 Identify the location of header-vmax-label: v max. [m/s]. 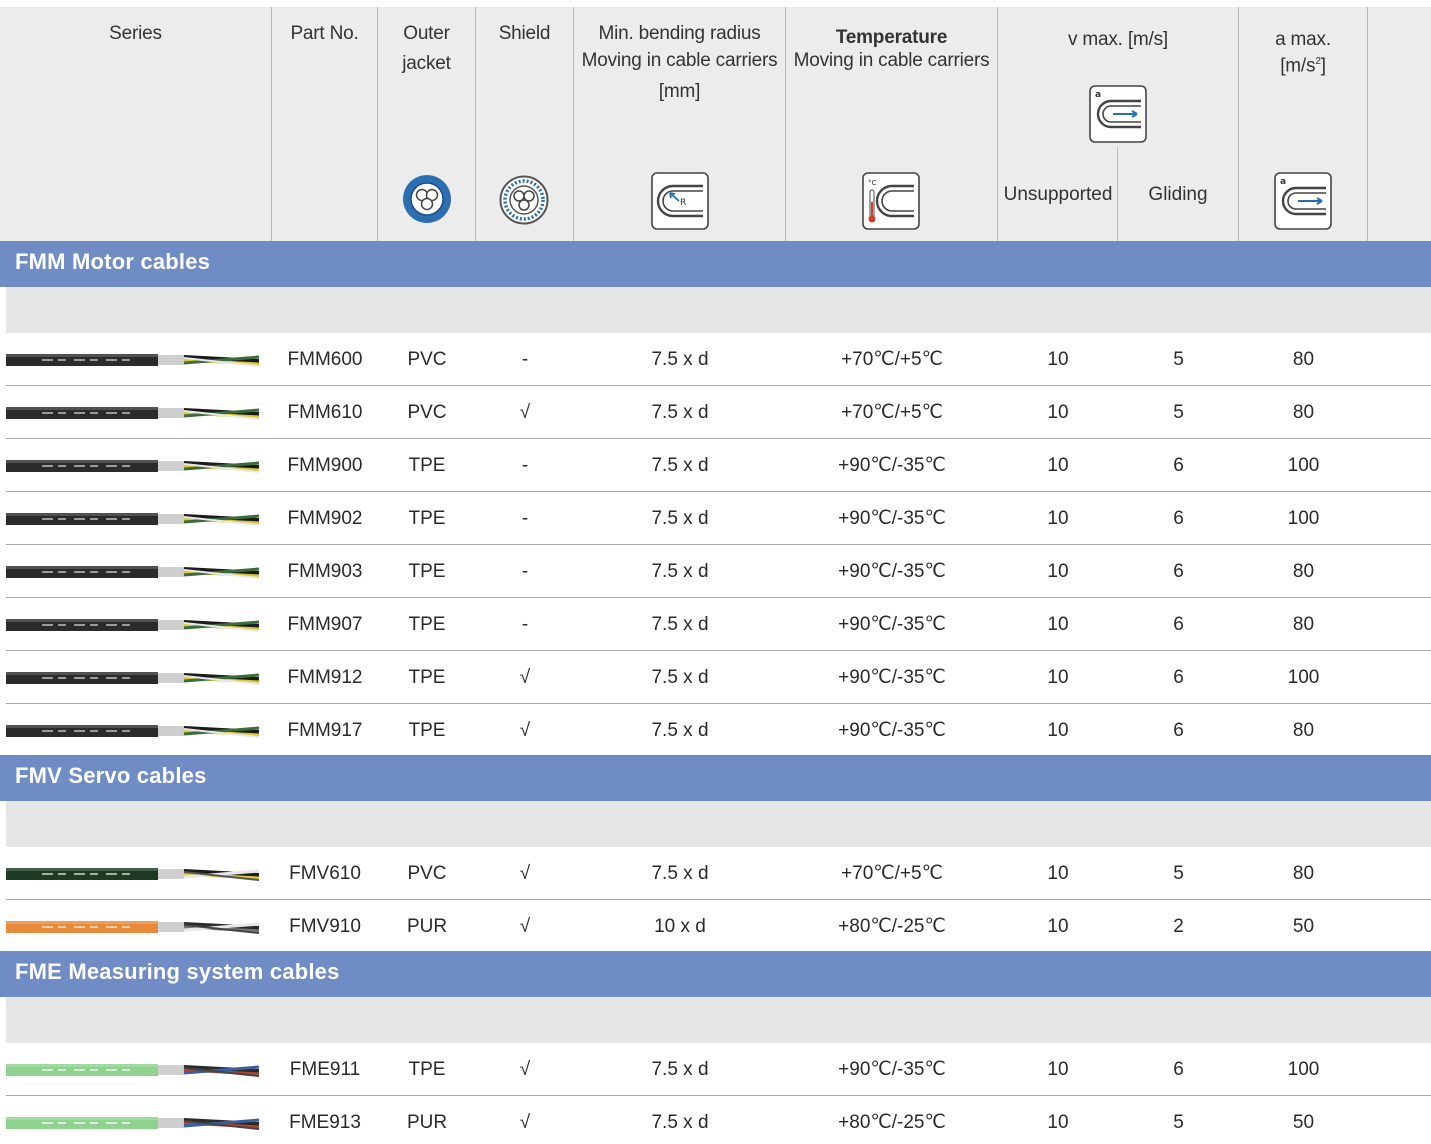
(1118, 39).